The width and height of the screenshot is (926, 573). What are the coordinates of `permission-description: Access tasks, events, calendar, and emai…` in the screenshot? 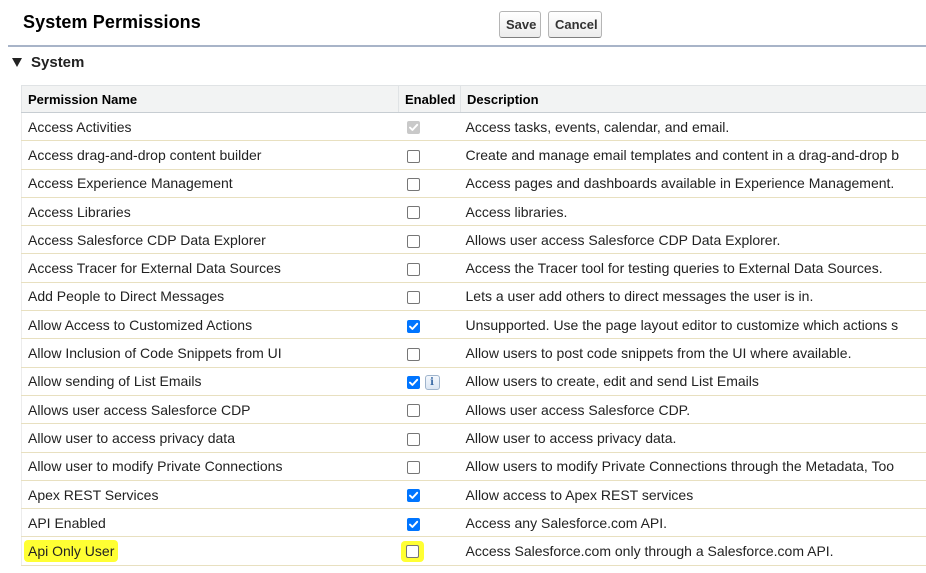 It's located at (597, 126).